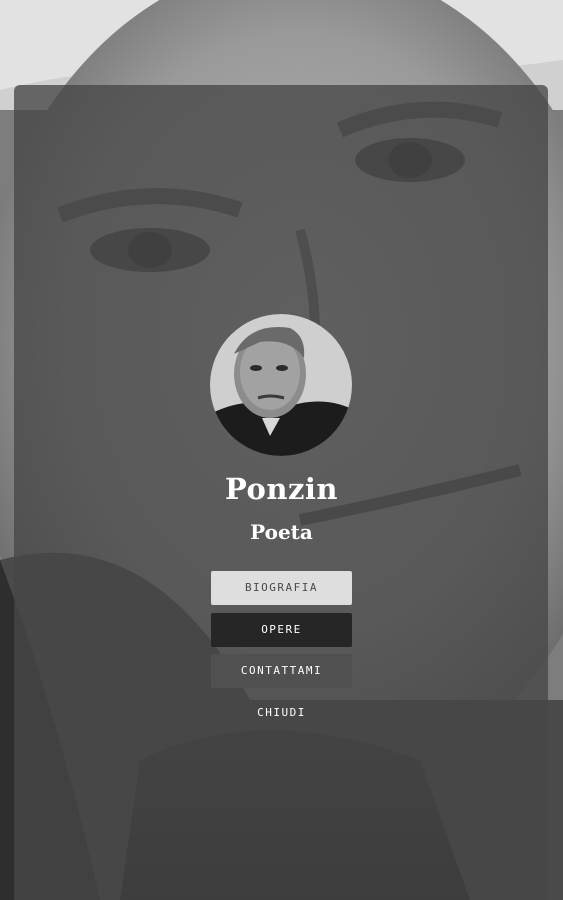 The height and width of the screenshot is (900, 563). What do you see at coordinates (281, 630) in the screenshot?
I see `opere-button: OPERE` at bounding box center [281, 630].